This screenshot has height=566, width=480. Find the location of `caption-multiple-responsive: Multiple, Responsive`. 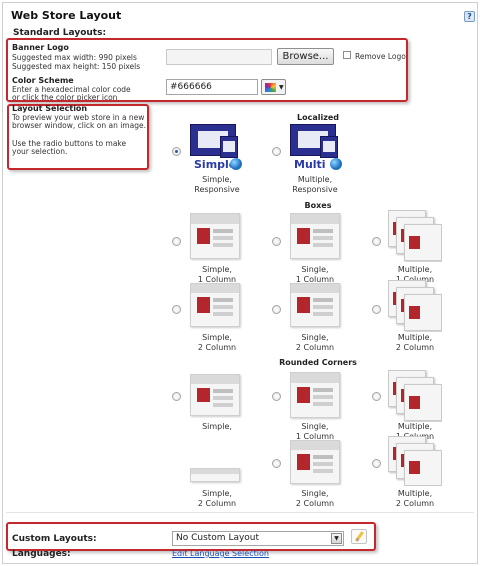

caption-multiple-responsive: Multiple, Responsive is located at coordinates (315, 184).